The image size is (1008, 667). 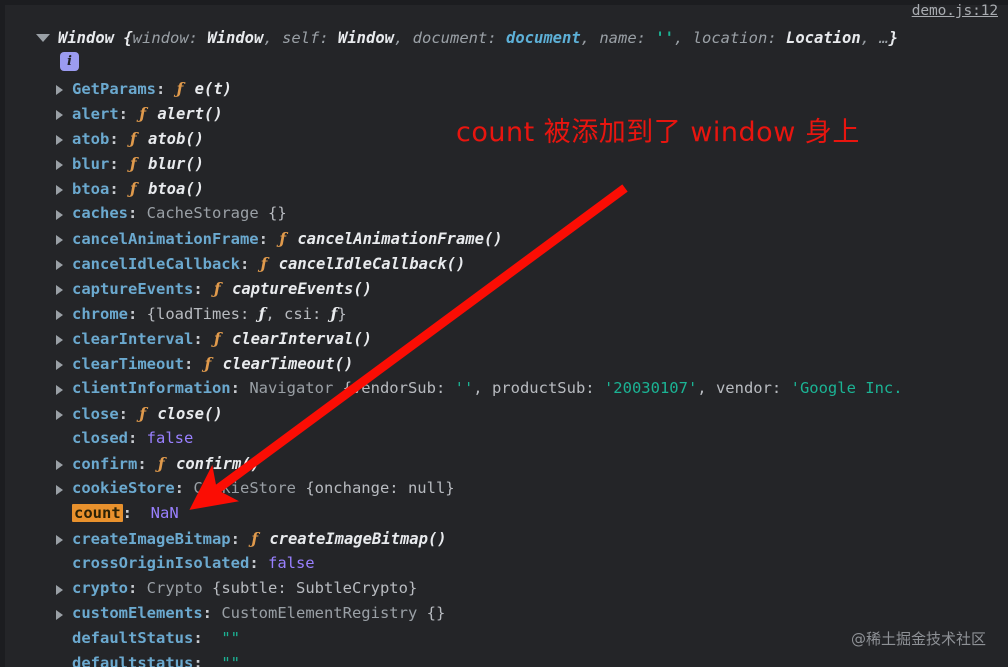 What do you see at coordinates (504, 513) in the screenshot?
I see `property-row: count: NaN` at bounding box center [504, 513].